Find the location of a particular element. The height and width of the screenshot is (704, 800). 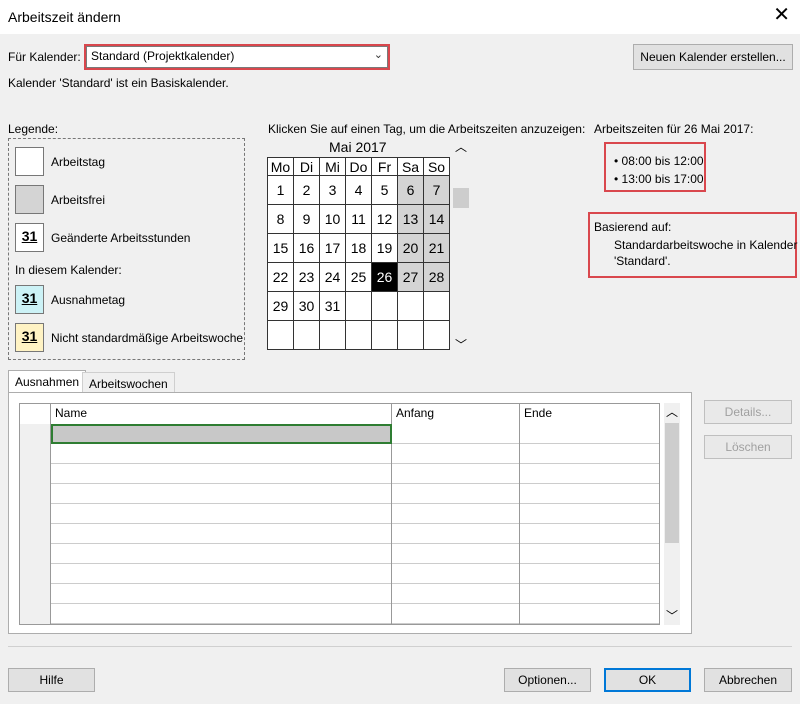

calendar-day: 8 is located at coordinates (280, 219).